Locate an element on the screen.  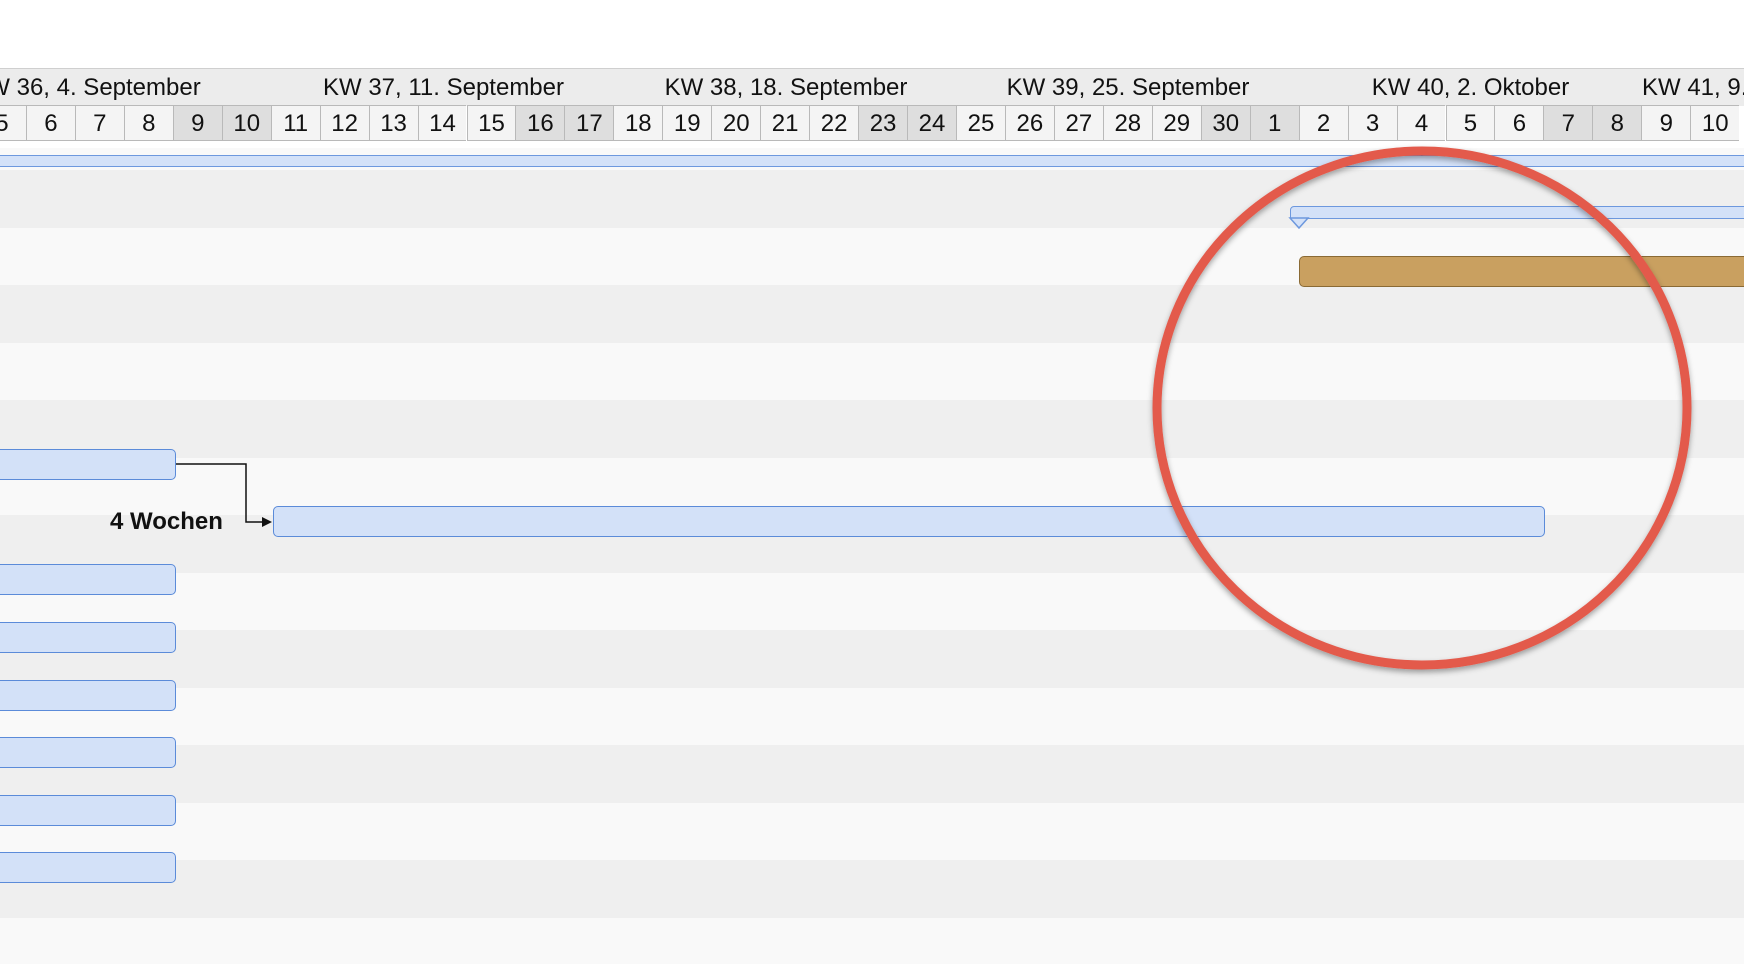
day-header: 28 is located at coordinates (1127, 123).